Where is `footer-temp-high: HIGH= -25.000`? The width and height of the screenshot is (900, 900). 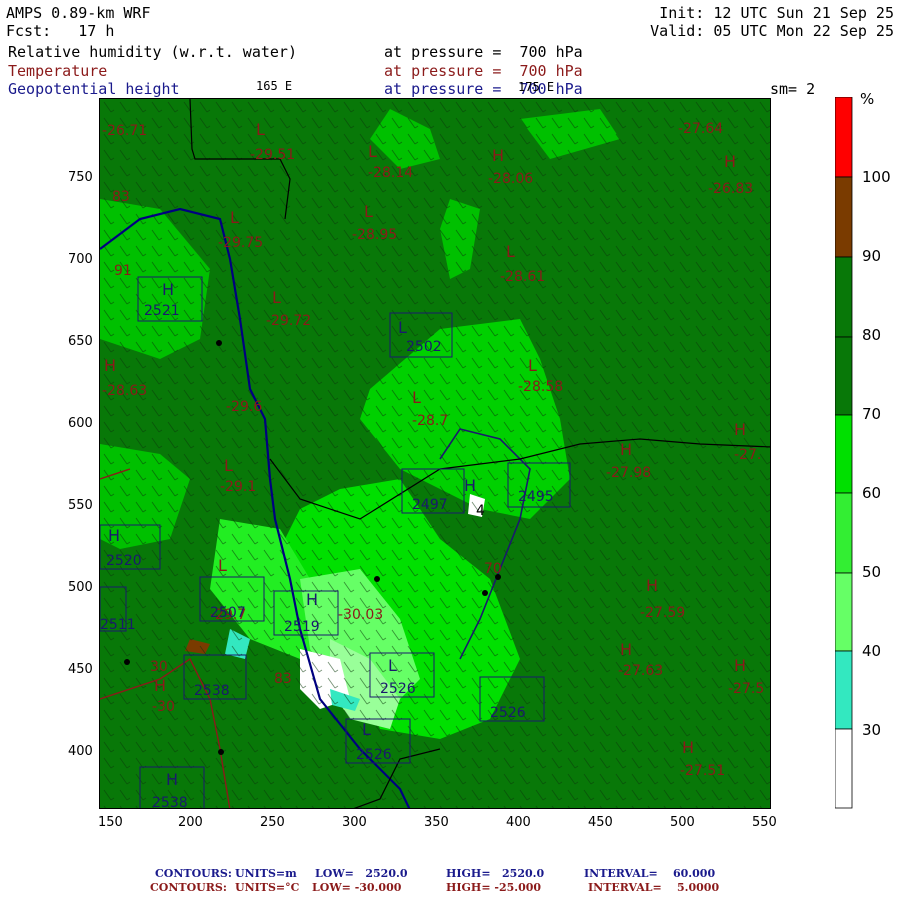 footer-temp-high: HIGH= -25.000 is located at coordinates (494, 887).